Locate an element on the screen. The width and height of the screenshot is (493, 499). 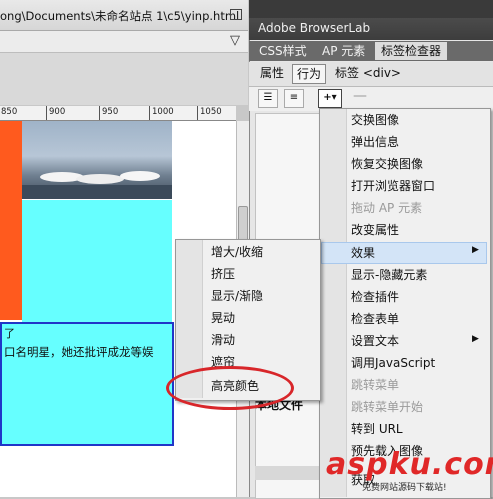
menu-item-check-plugin: 检查插件 is located at coordinates (375, 297).